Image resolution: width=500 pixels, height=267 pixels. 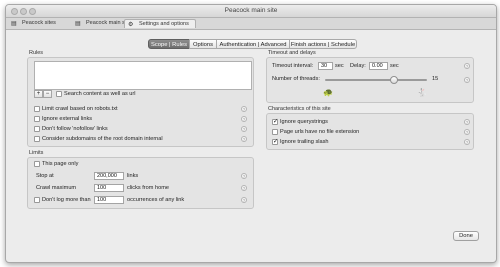 I want to click on robots-txt-label: Limit crawl based on robots.txt, so click(x=80, y=109).